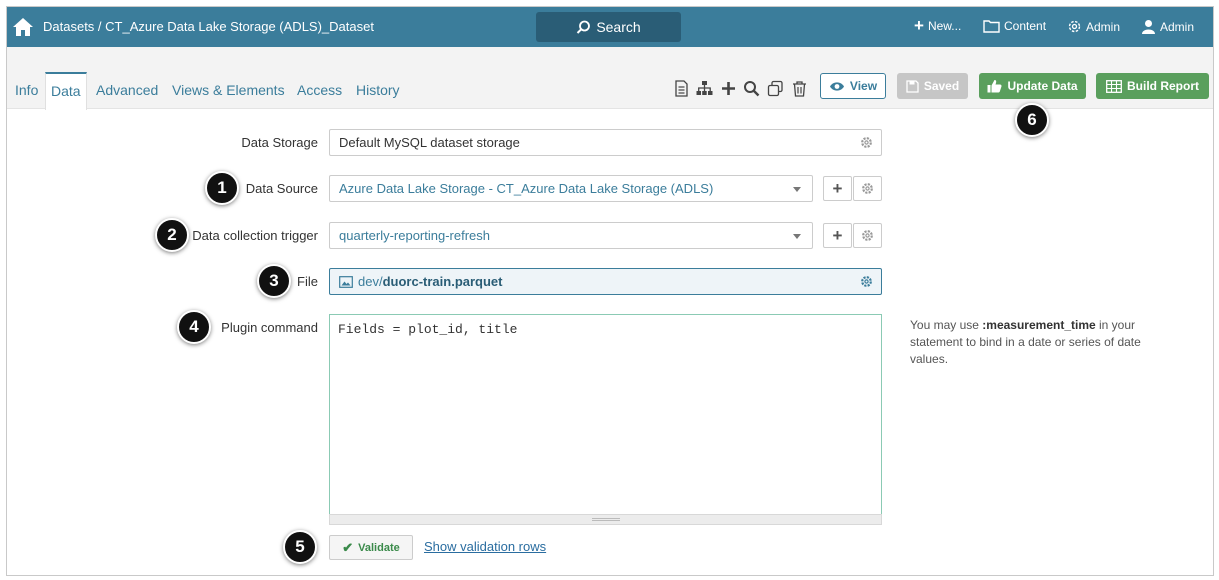 This screenshot has height=580, width=1219. Describe the element at coordinates (279, 142) in the screenshot. I see `data-storage-label: Data Storage` at that location.